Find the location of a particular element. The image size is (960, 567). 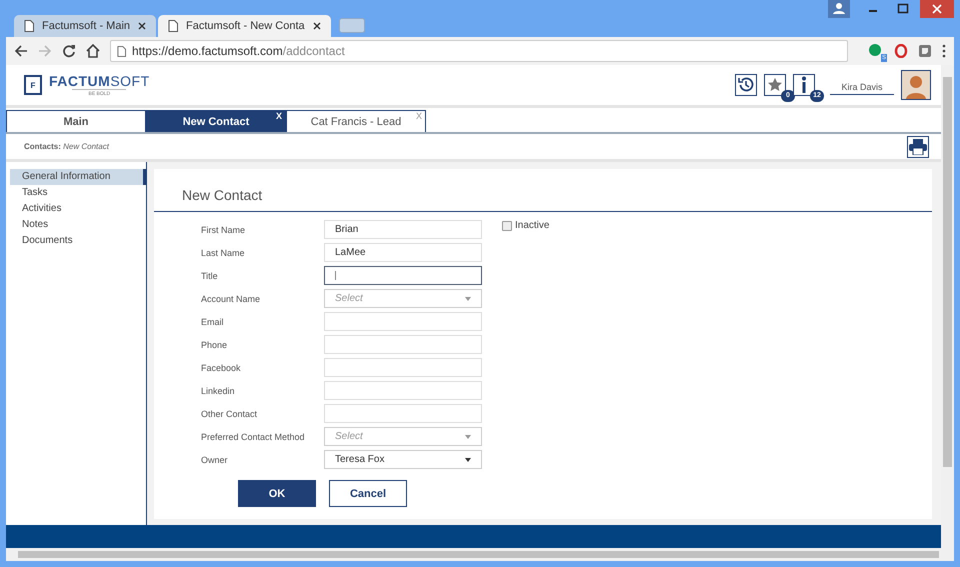

user-name: Kira Davis is located at coordinates (862, 85).